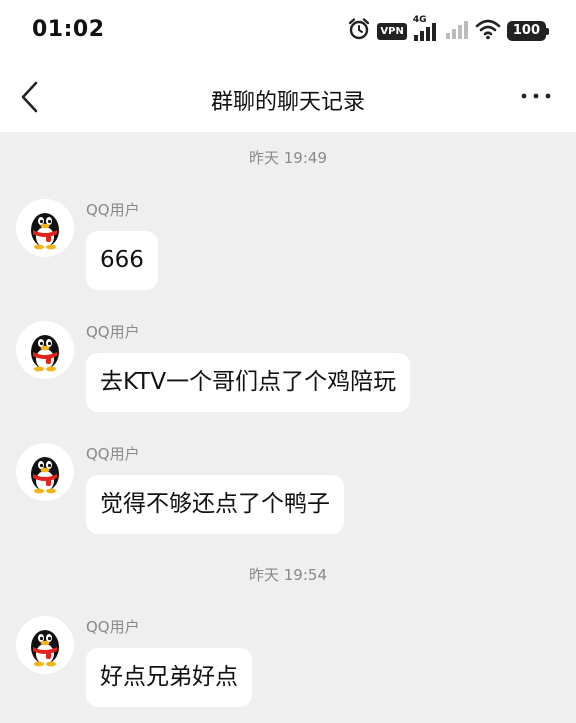 This screenshot has width=576, height=723. Describe the element at coordinates (169, 677) in the screenshot. I see `message-bubble: 好点兄弟好点` at that location.